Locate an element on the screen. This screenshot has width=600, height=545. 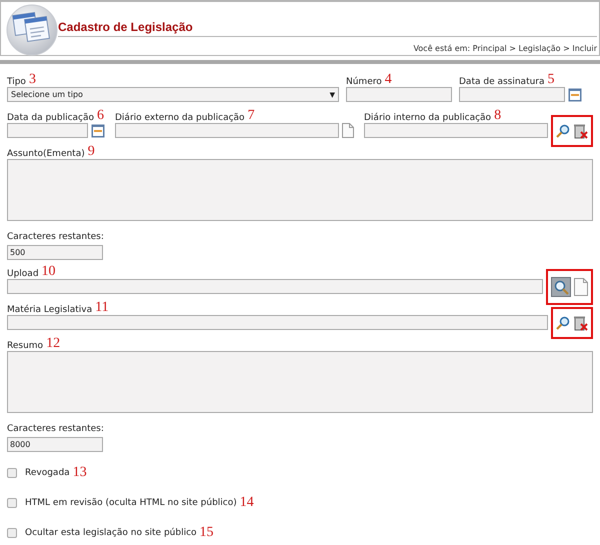
annotation-number: 15 is located at coordinates (207, 533).